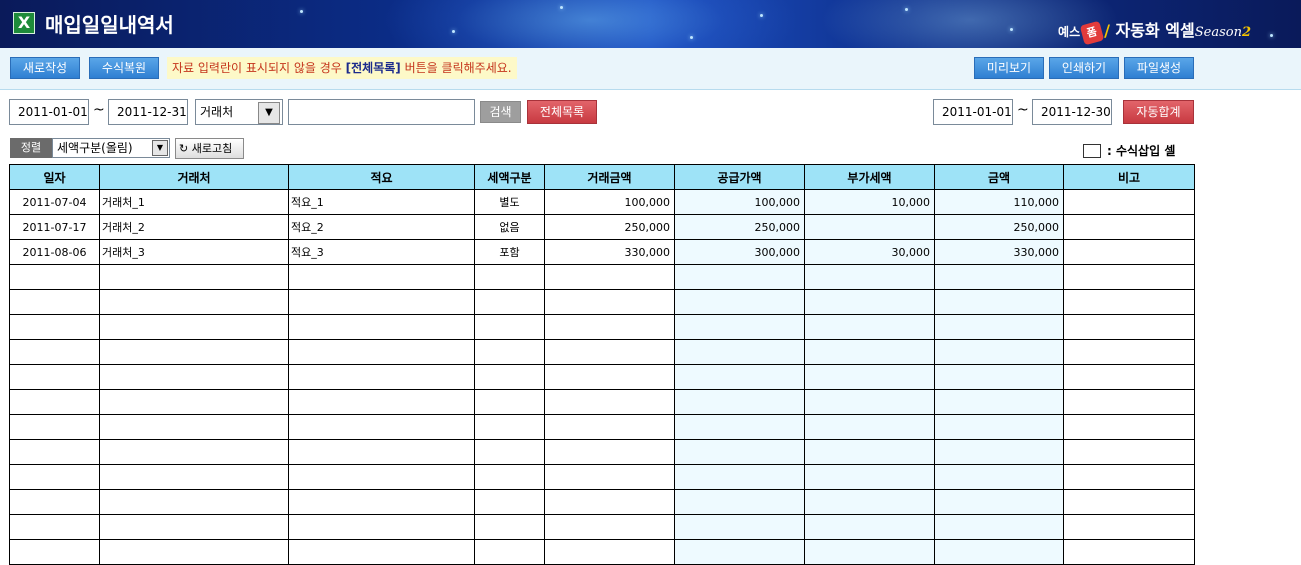 The image size is (1301, 565). What do you see at coordinates (194, 227) in the screenshot?
I see `cell-vendor: 거래처_2` at bounding box center [194, 227].